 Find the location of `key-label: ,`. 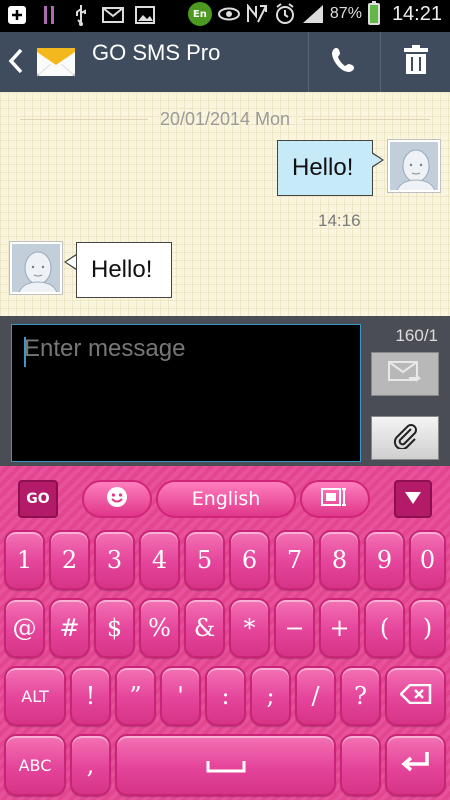

key-label: , is located at coordinates (90, 765).